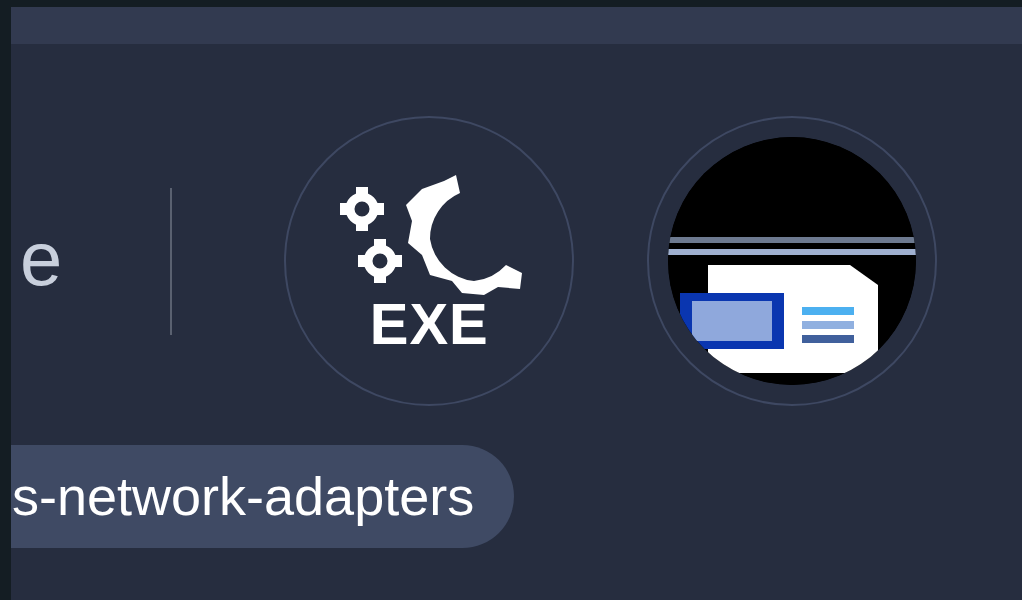  What do you see at coordinates (263, 496) in the screenshot?
I see `tag-chip: s-network-adapters` at bounding box center [263, 496].